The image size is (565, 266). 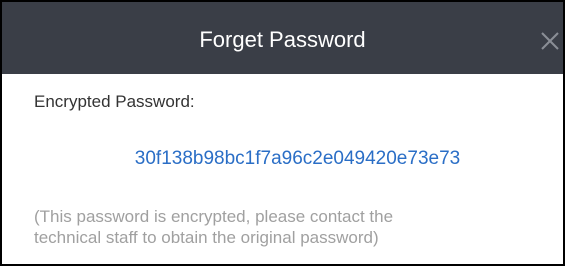 I want to click on encrypted-password-value: 30f138b98bc1f7a96c2e049420e73e73, so click(x=297, y=158).